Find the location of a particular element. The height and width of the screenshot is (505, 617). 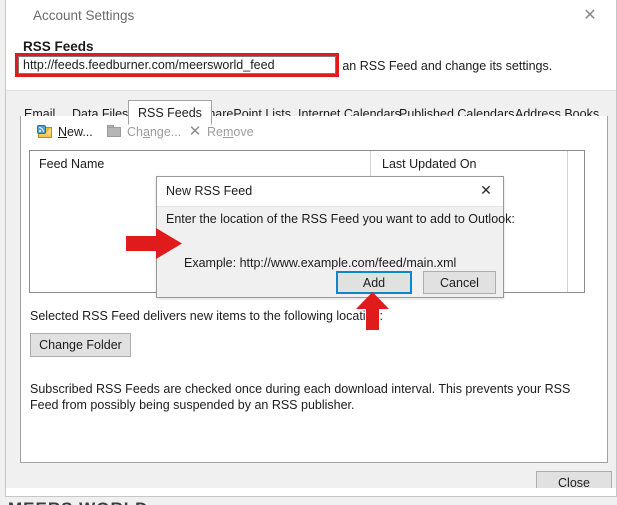

column-divider is located at coordinates (567, 221).